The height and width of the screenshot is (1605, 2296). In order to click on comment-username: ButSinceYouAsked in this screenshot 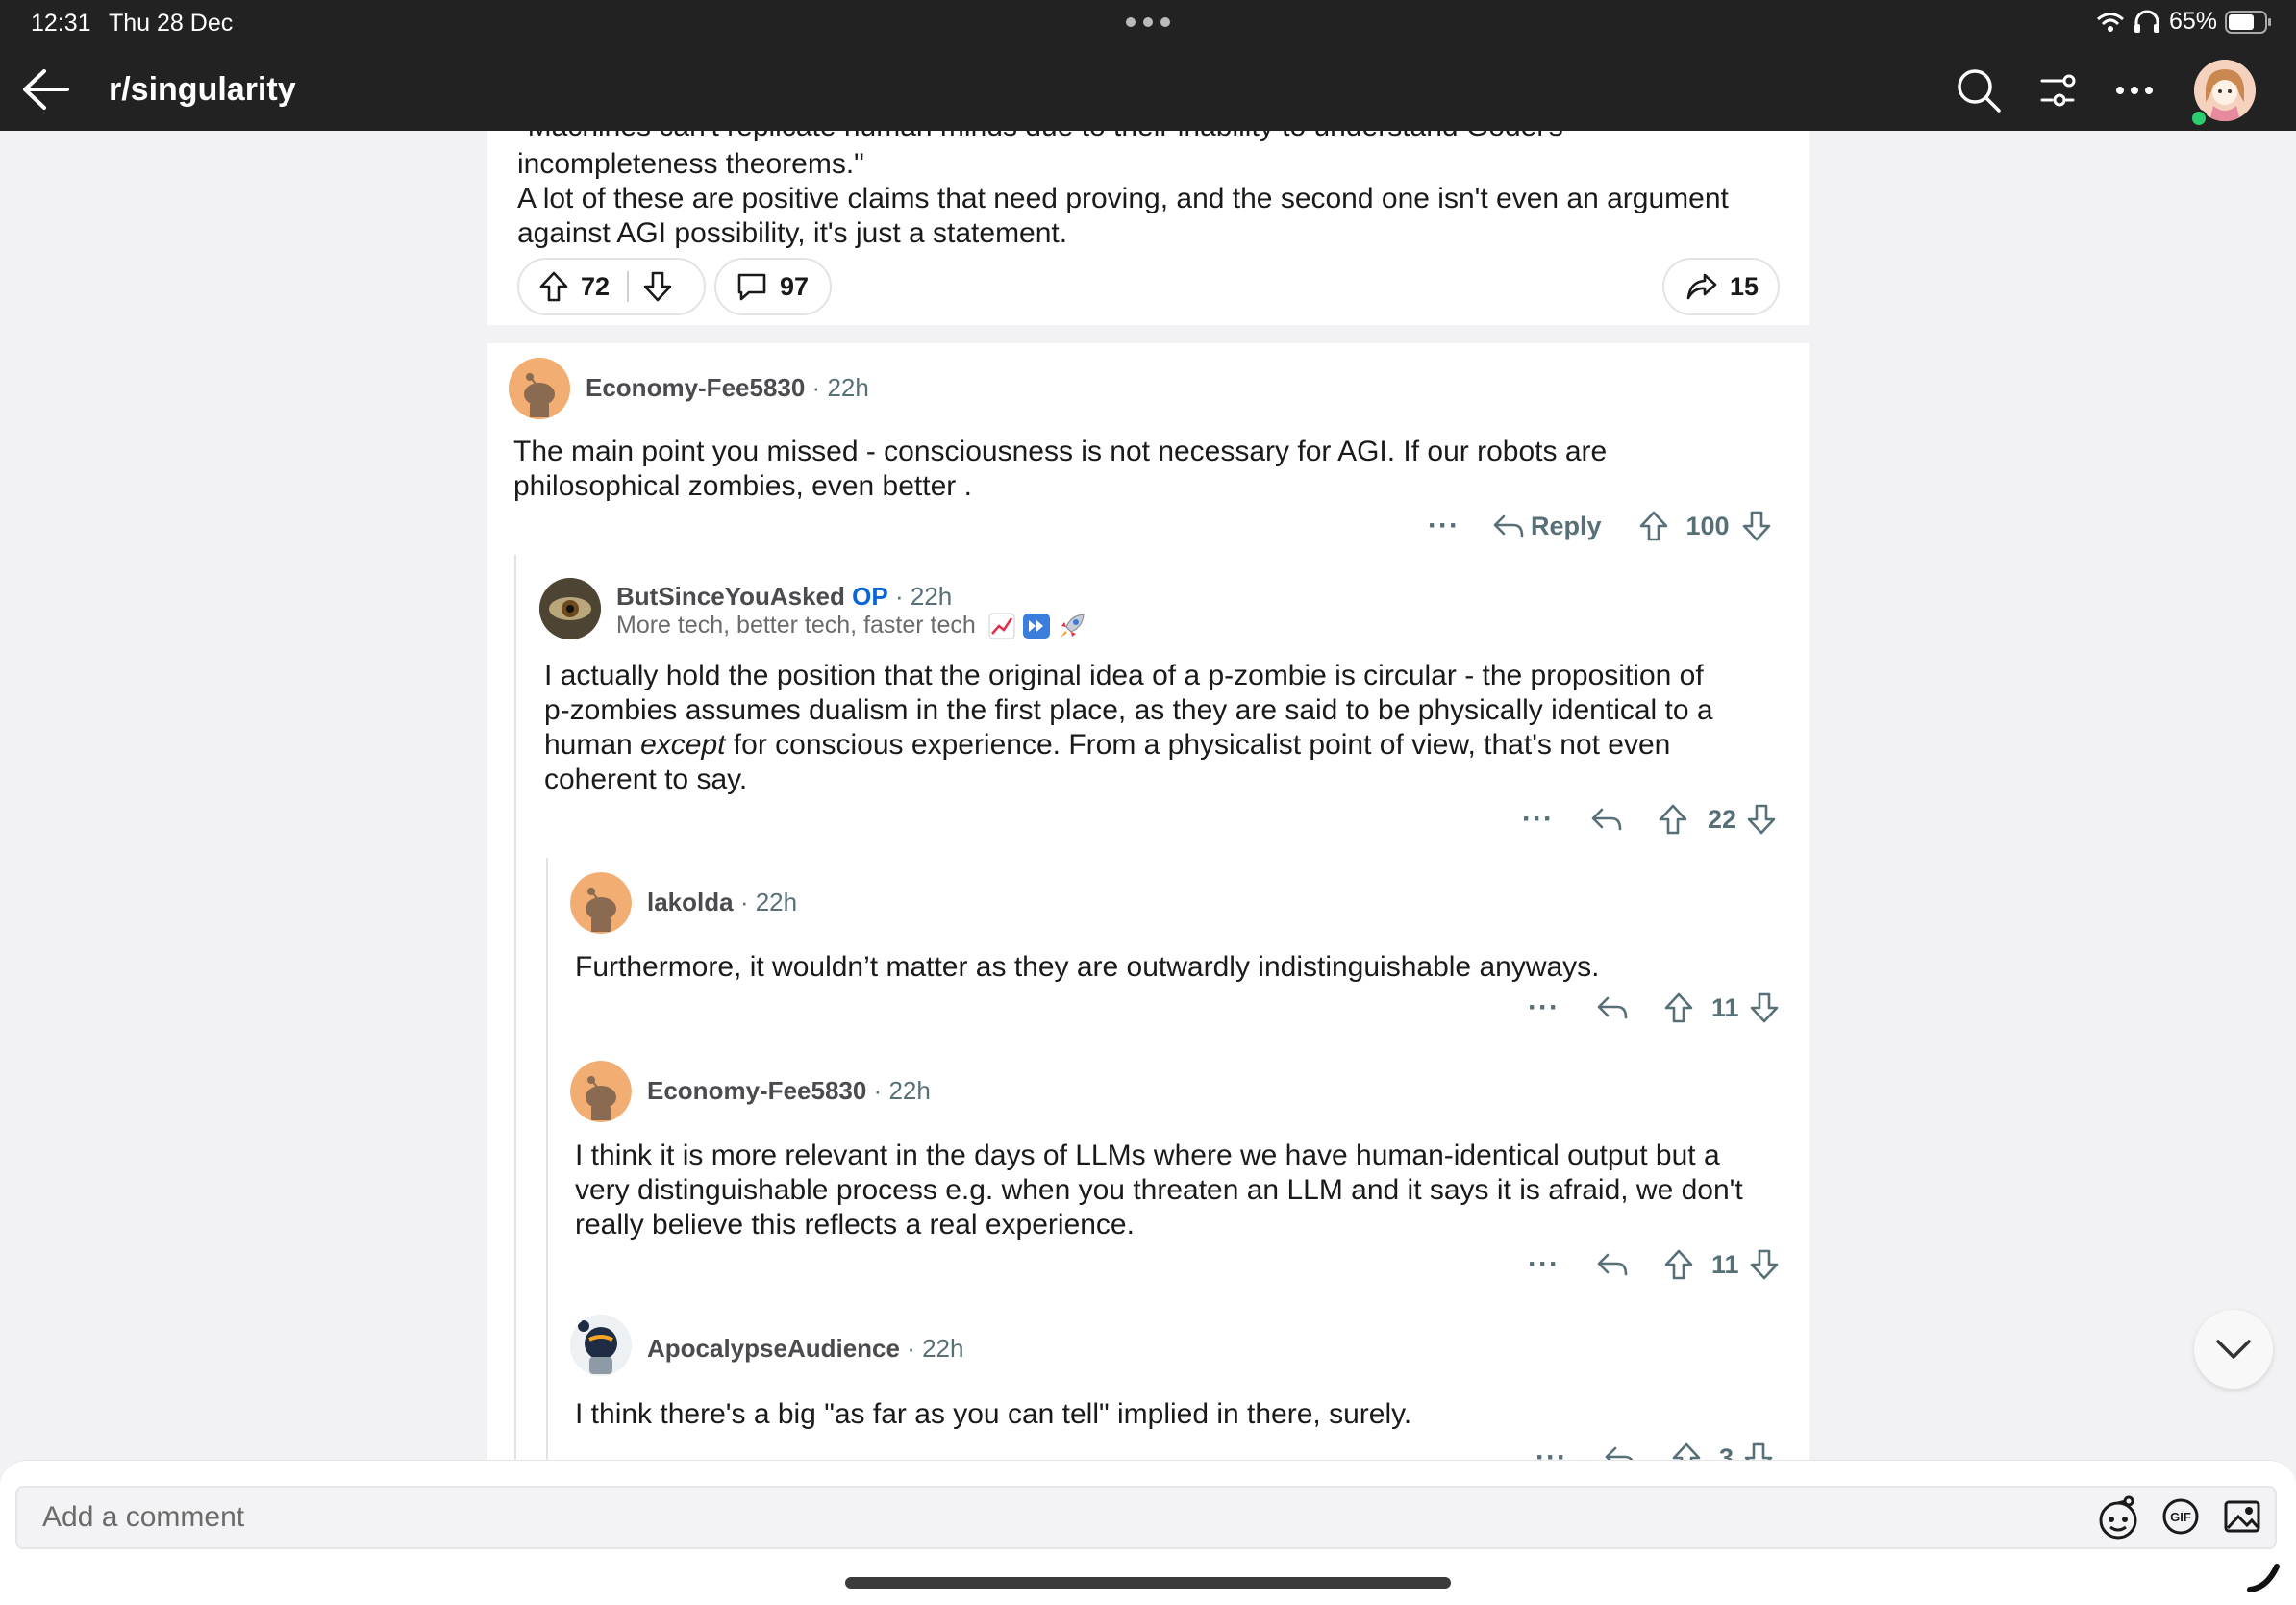, I will do `click(730, 596)`.